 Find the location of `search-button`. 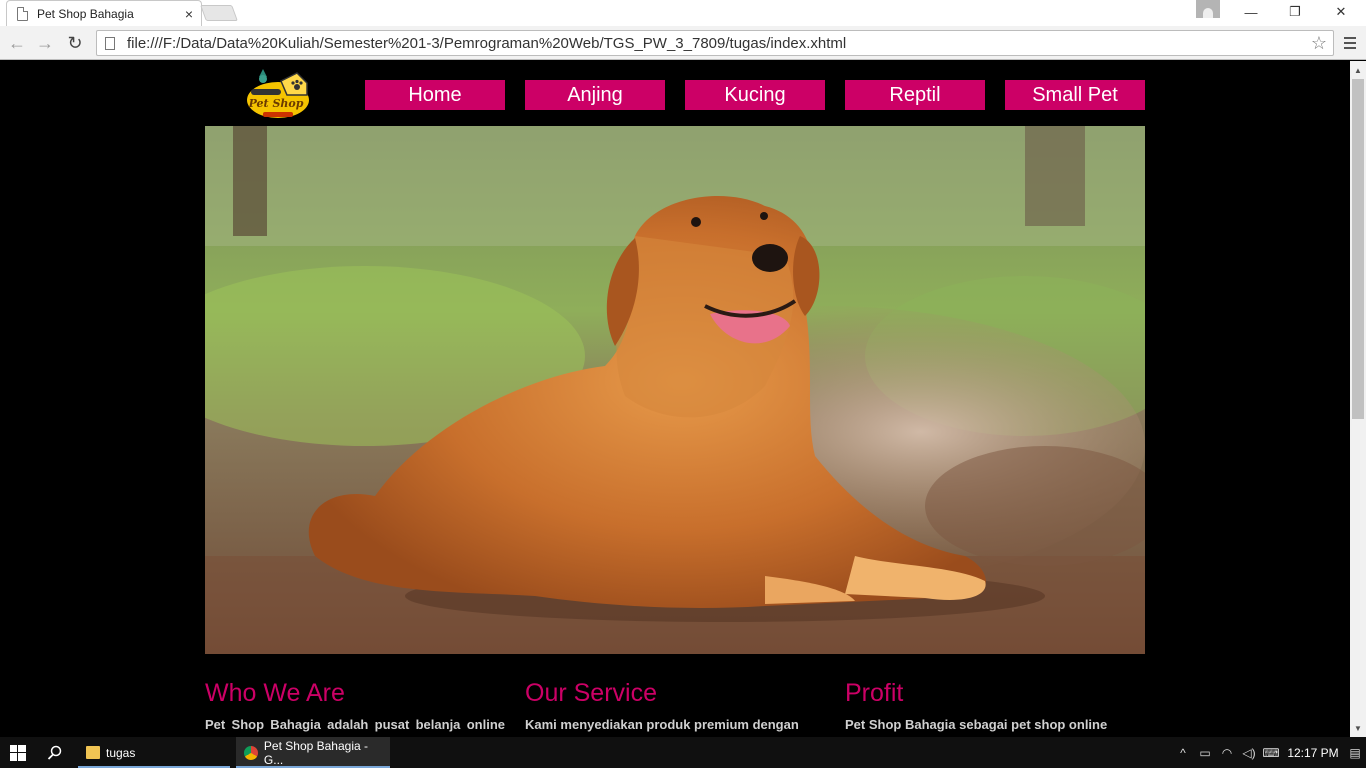

search-button is located at coordinates (55, 752).